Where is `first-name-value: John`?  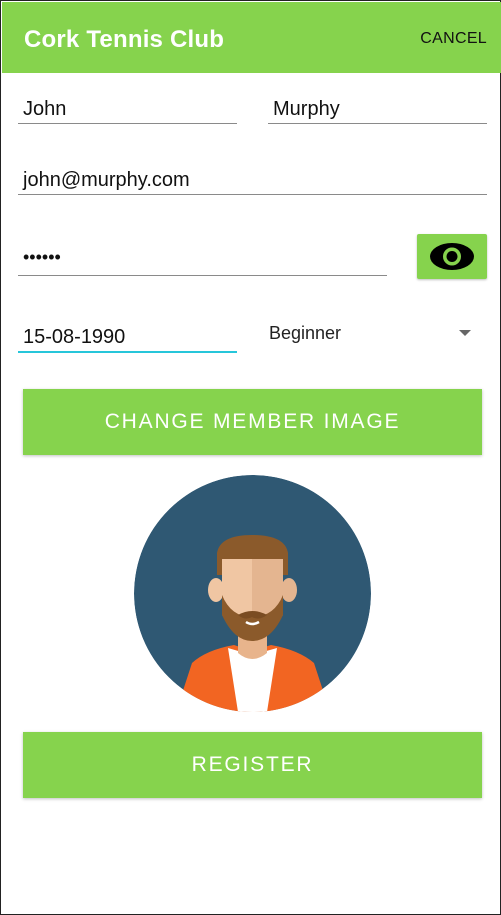 first-name-value: John is located at coordinates (45, 109).